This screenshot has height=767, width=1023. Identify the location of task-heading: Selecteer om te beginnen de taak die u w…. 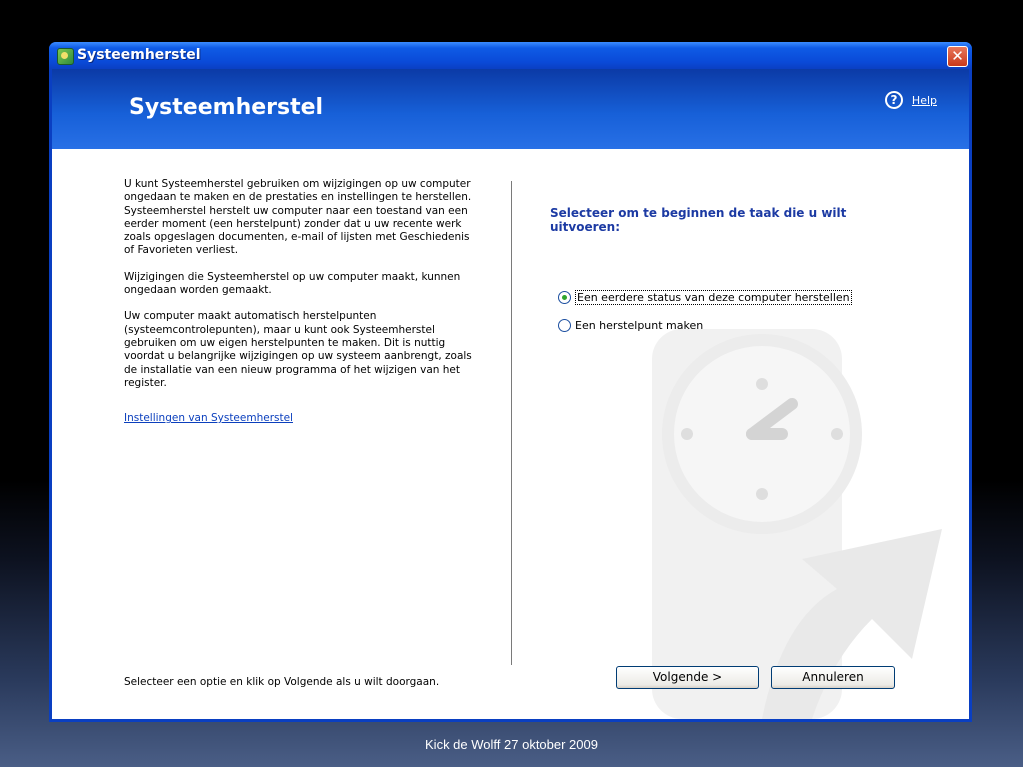
(698, 220).